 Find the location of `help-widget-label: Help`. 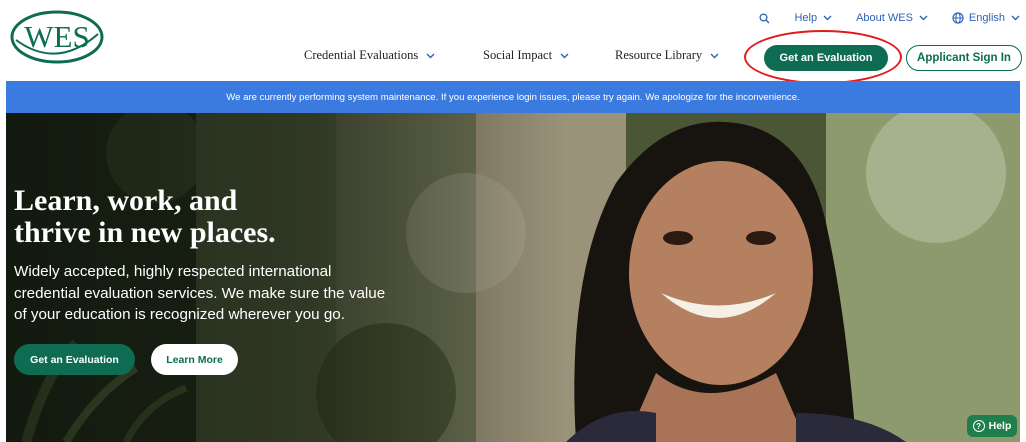

help-widget-label: Help is located at coordinates (1000, 426).